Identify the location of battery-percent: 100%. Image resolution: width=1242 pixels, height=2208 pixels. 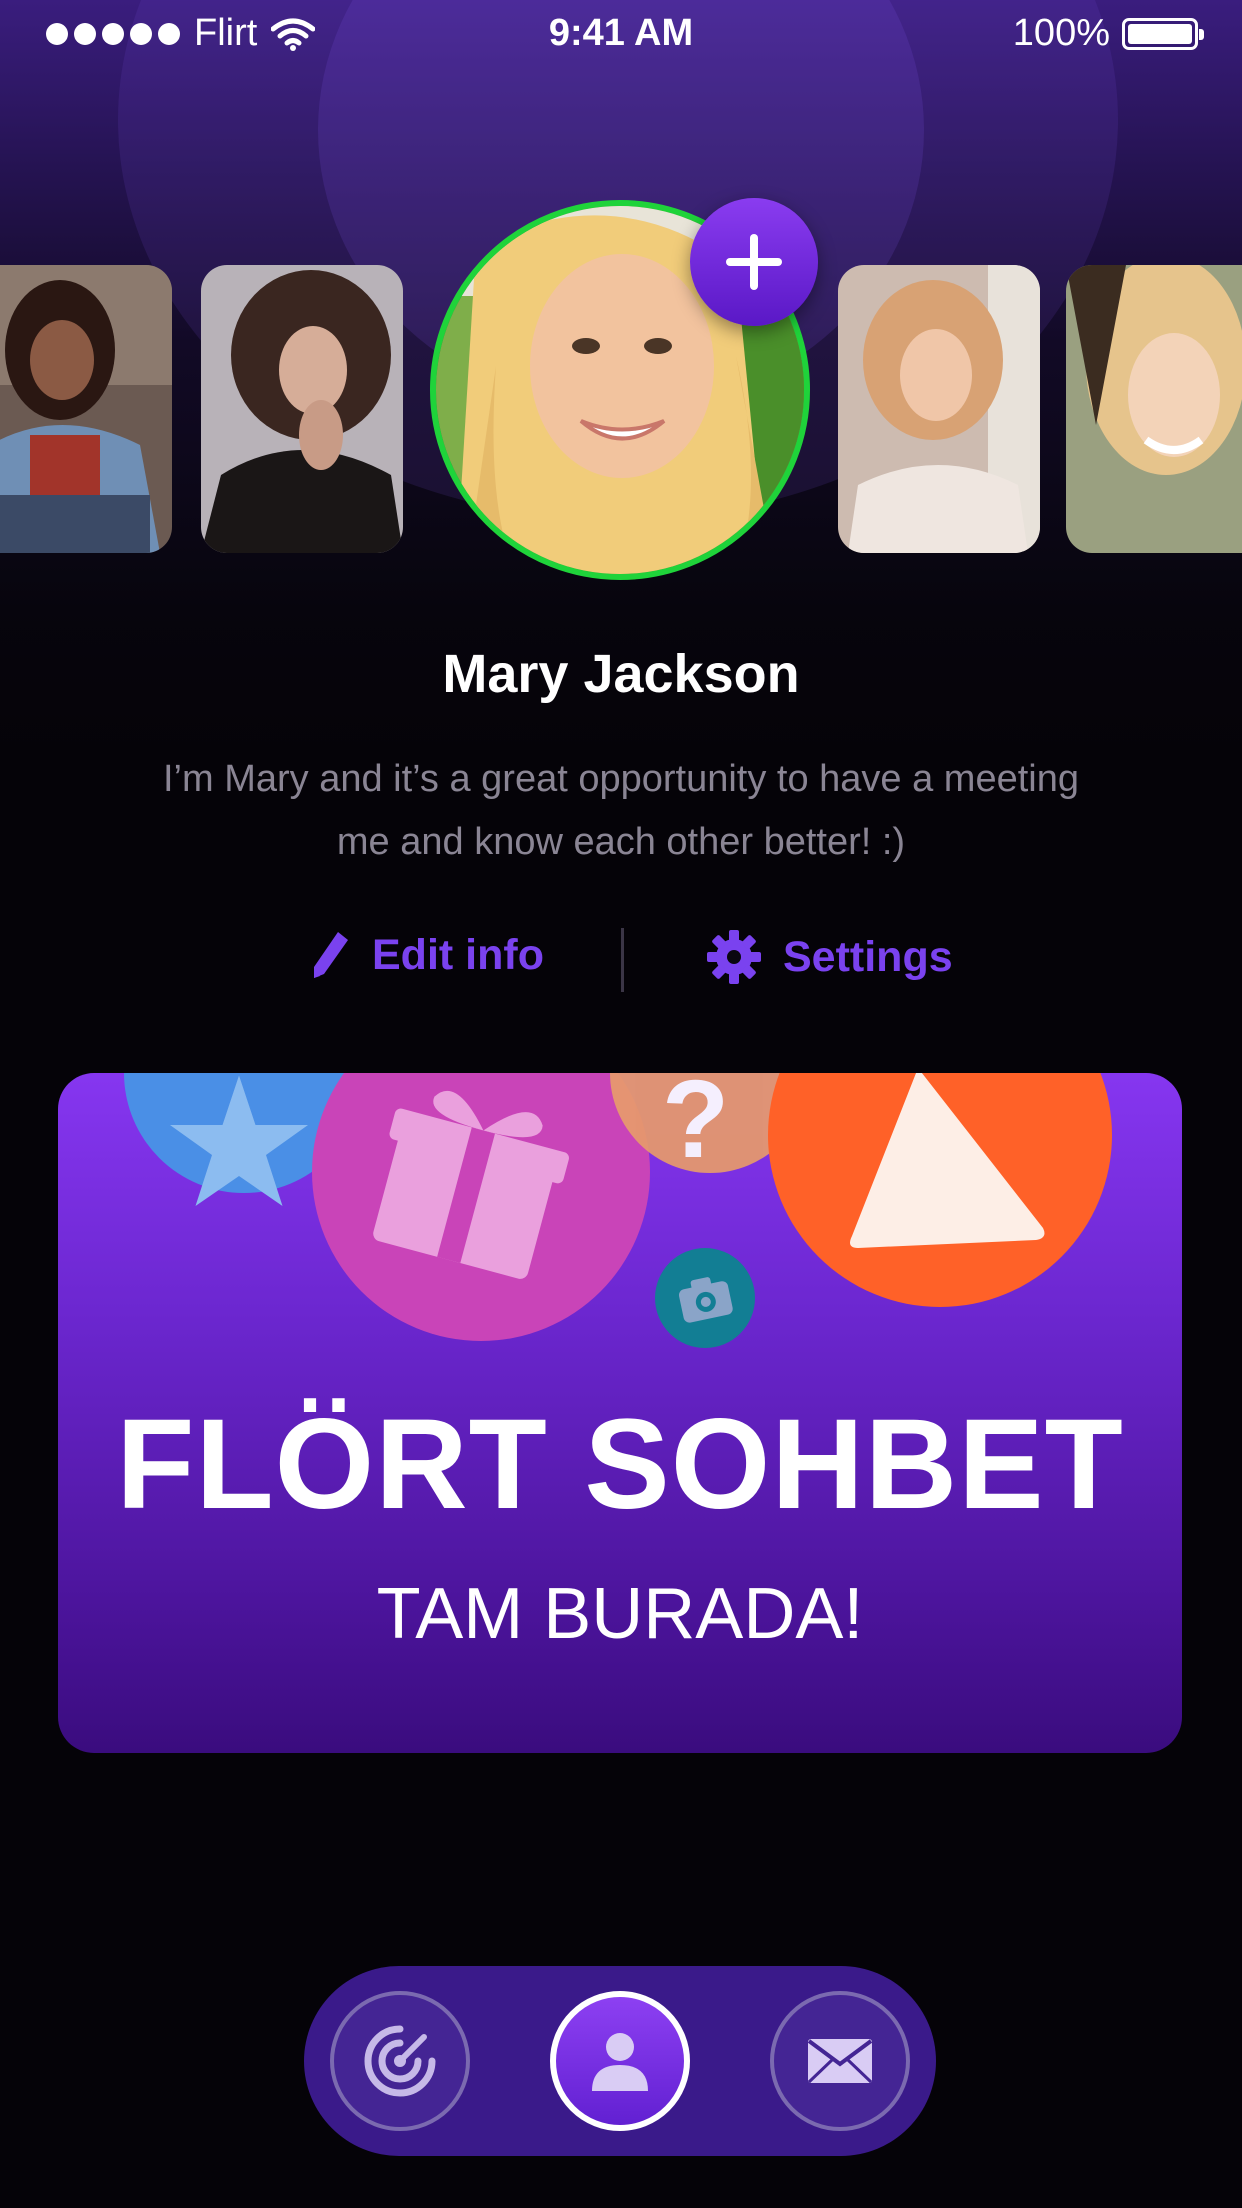
(1061, 33).